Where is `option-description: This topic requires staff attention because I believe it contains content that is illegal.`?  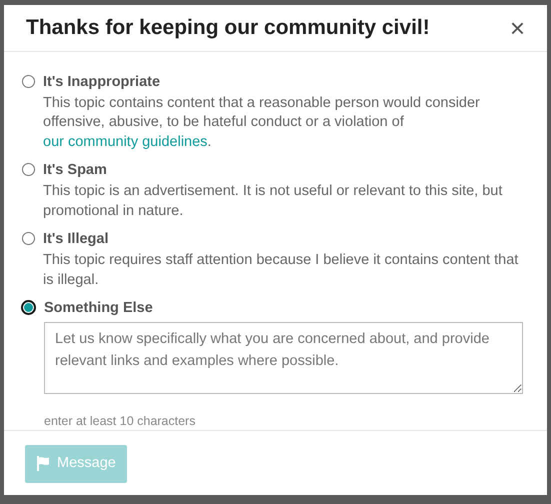 option-description: This topic requires staff attention because I believe it contains content that is illegal. is located at coordinates (281, 270).